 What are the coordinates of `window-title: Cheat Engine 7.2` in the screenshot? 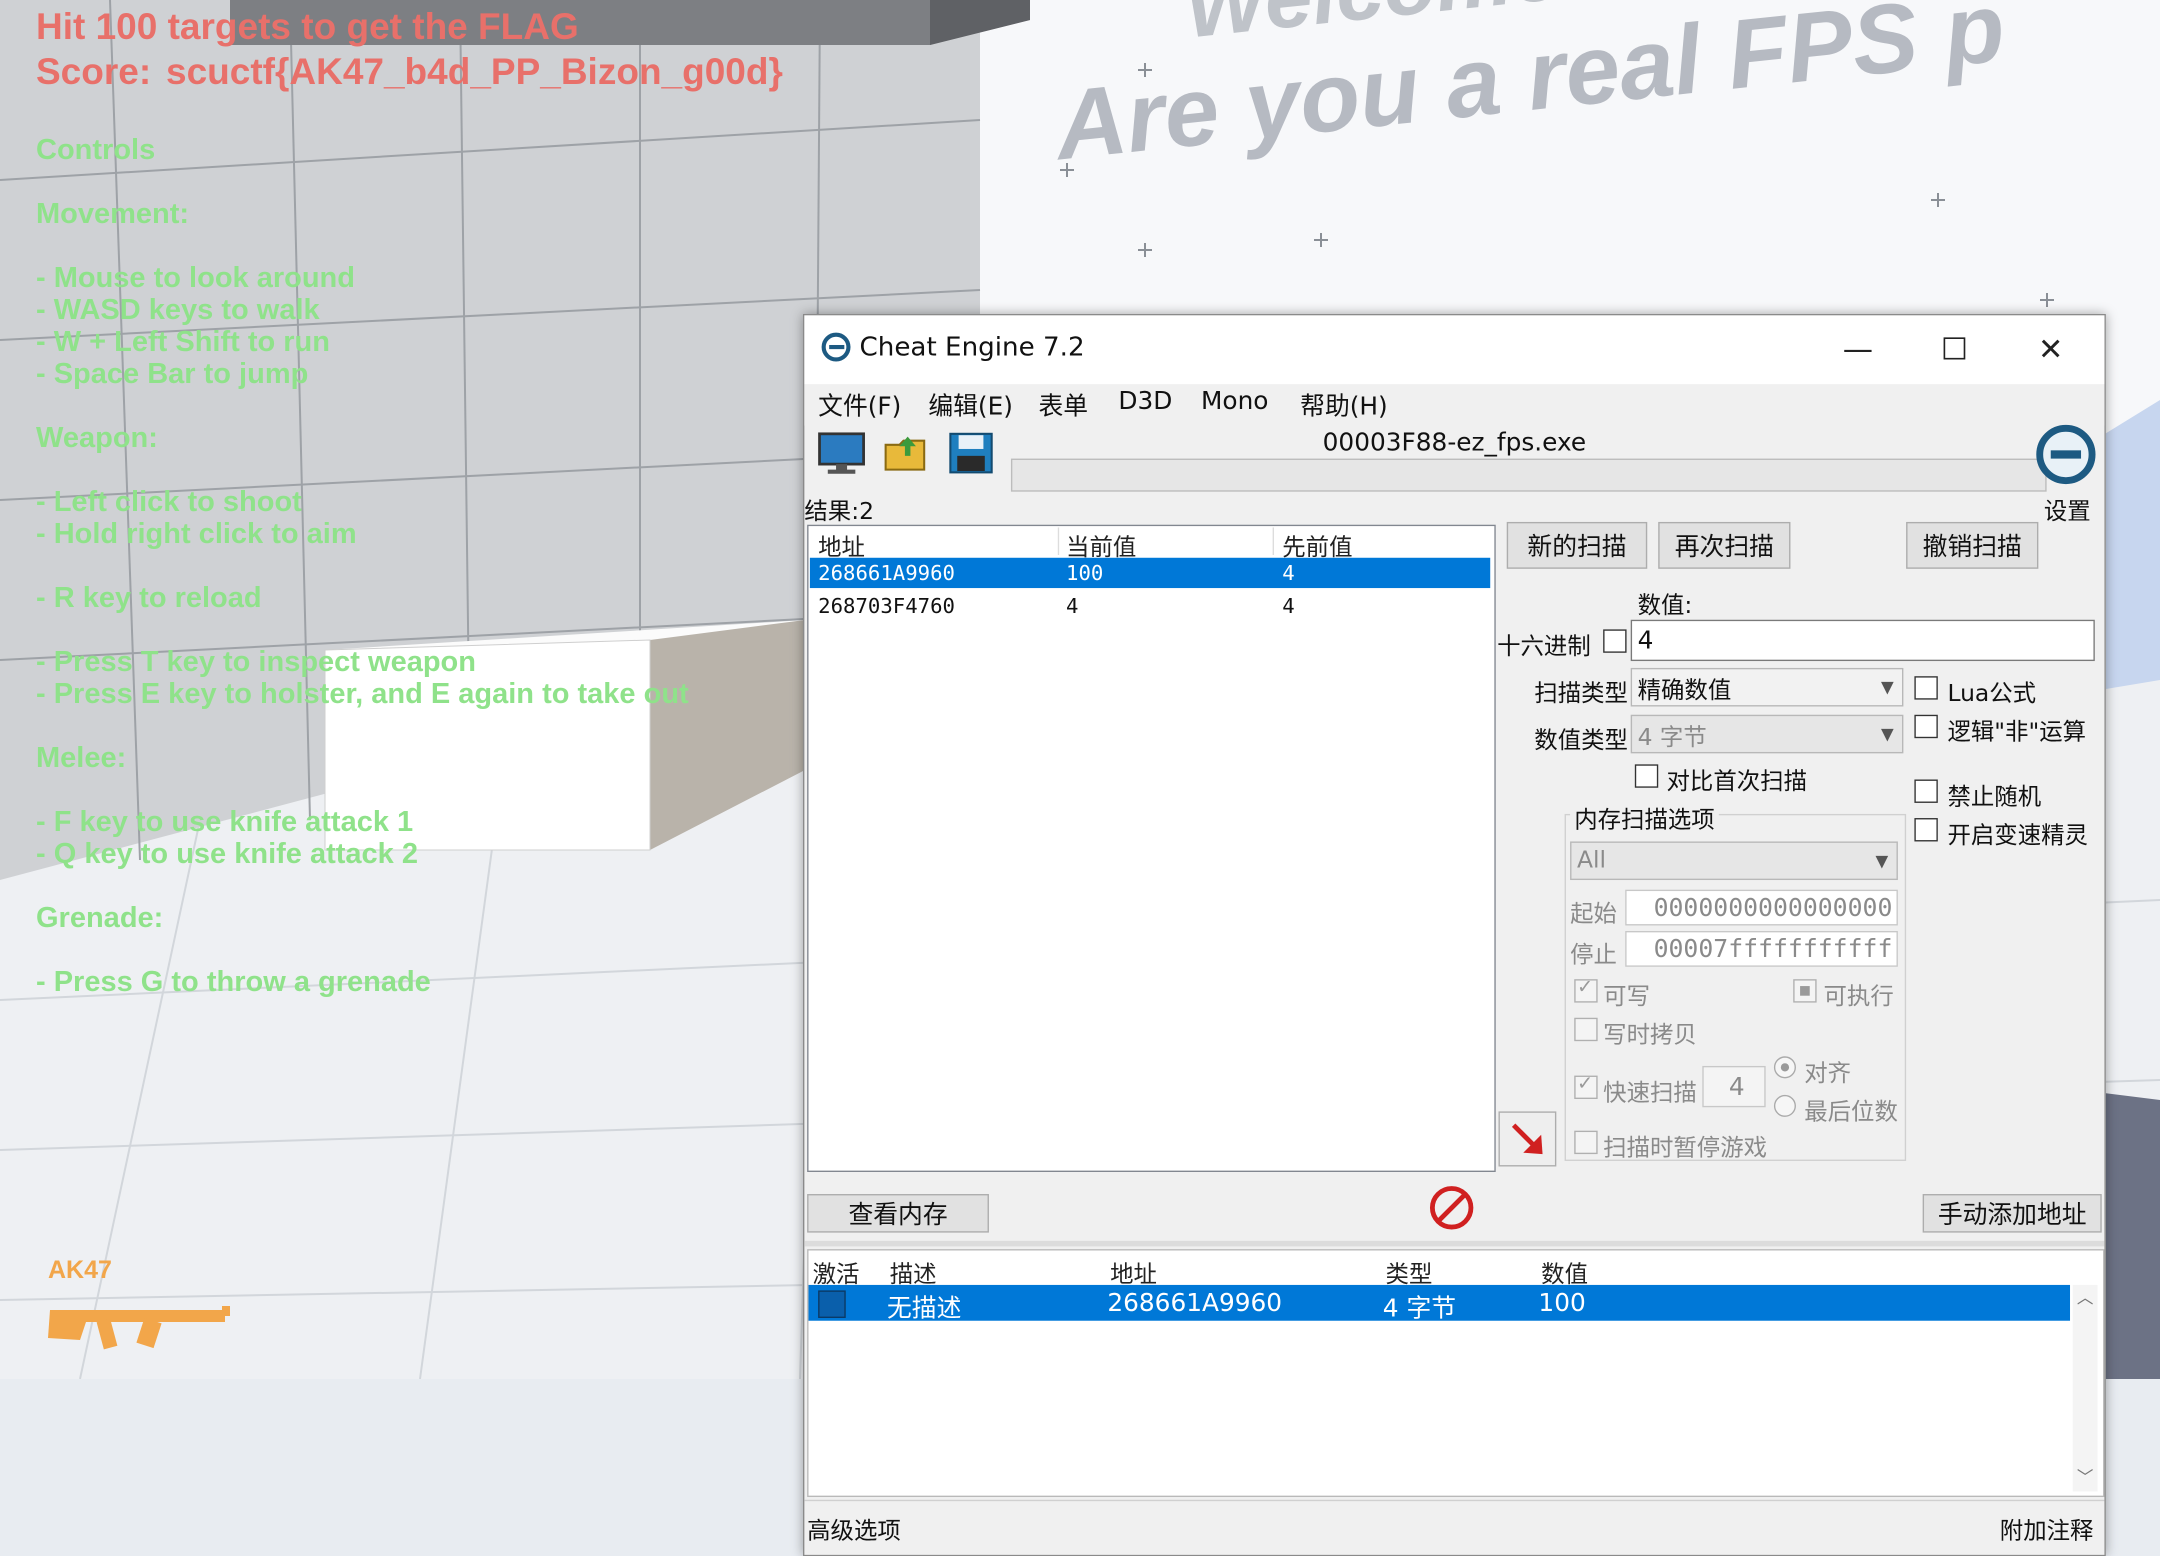 It's located at (972, 347).